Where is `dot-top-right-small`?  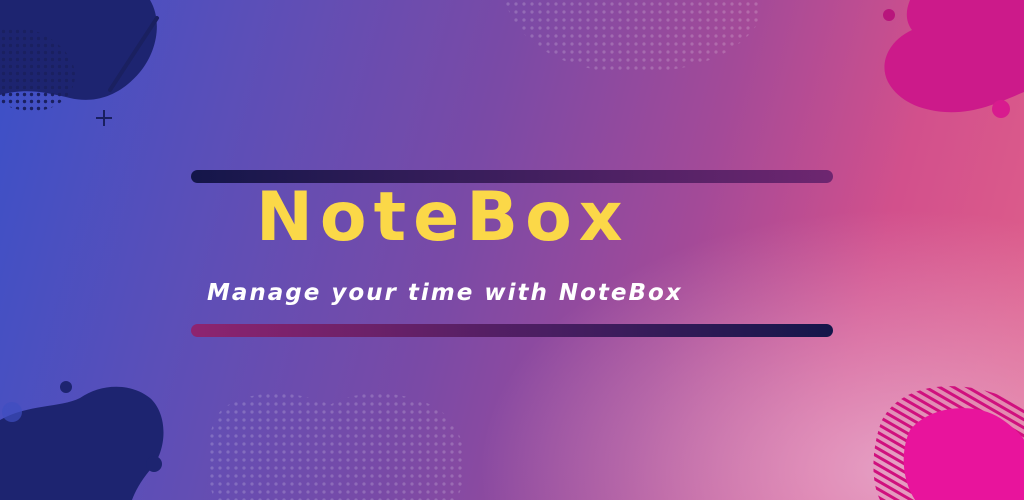 dot-top-right-small is located at coordinates (889, 15).